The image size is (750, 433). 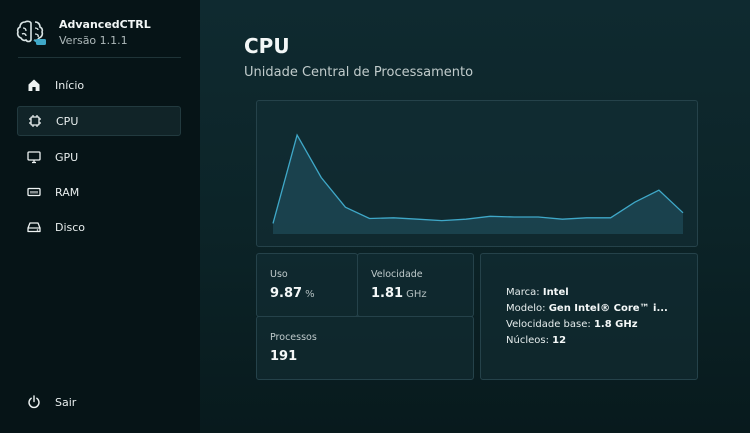 What do you see at coordinates (527, 340) in the screenshot?
I see `info-cores-label: Núcleos:` at bounding box center [527, 340].